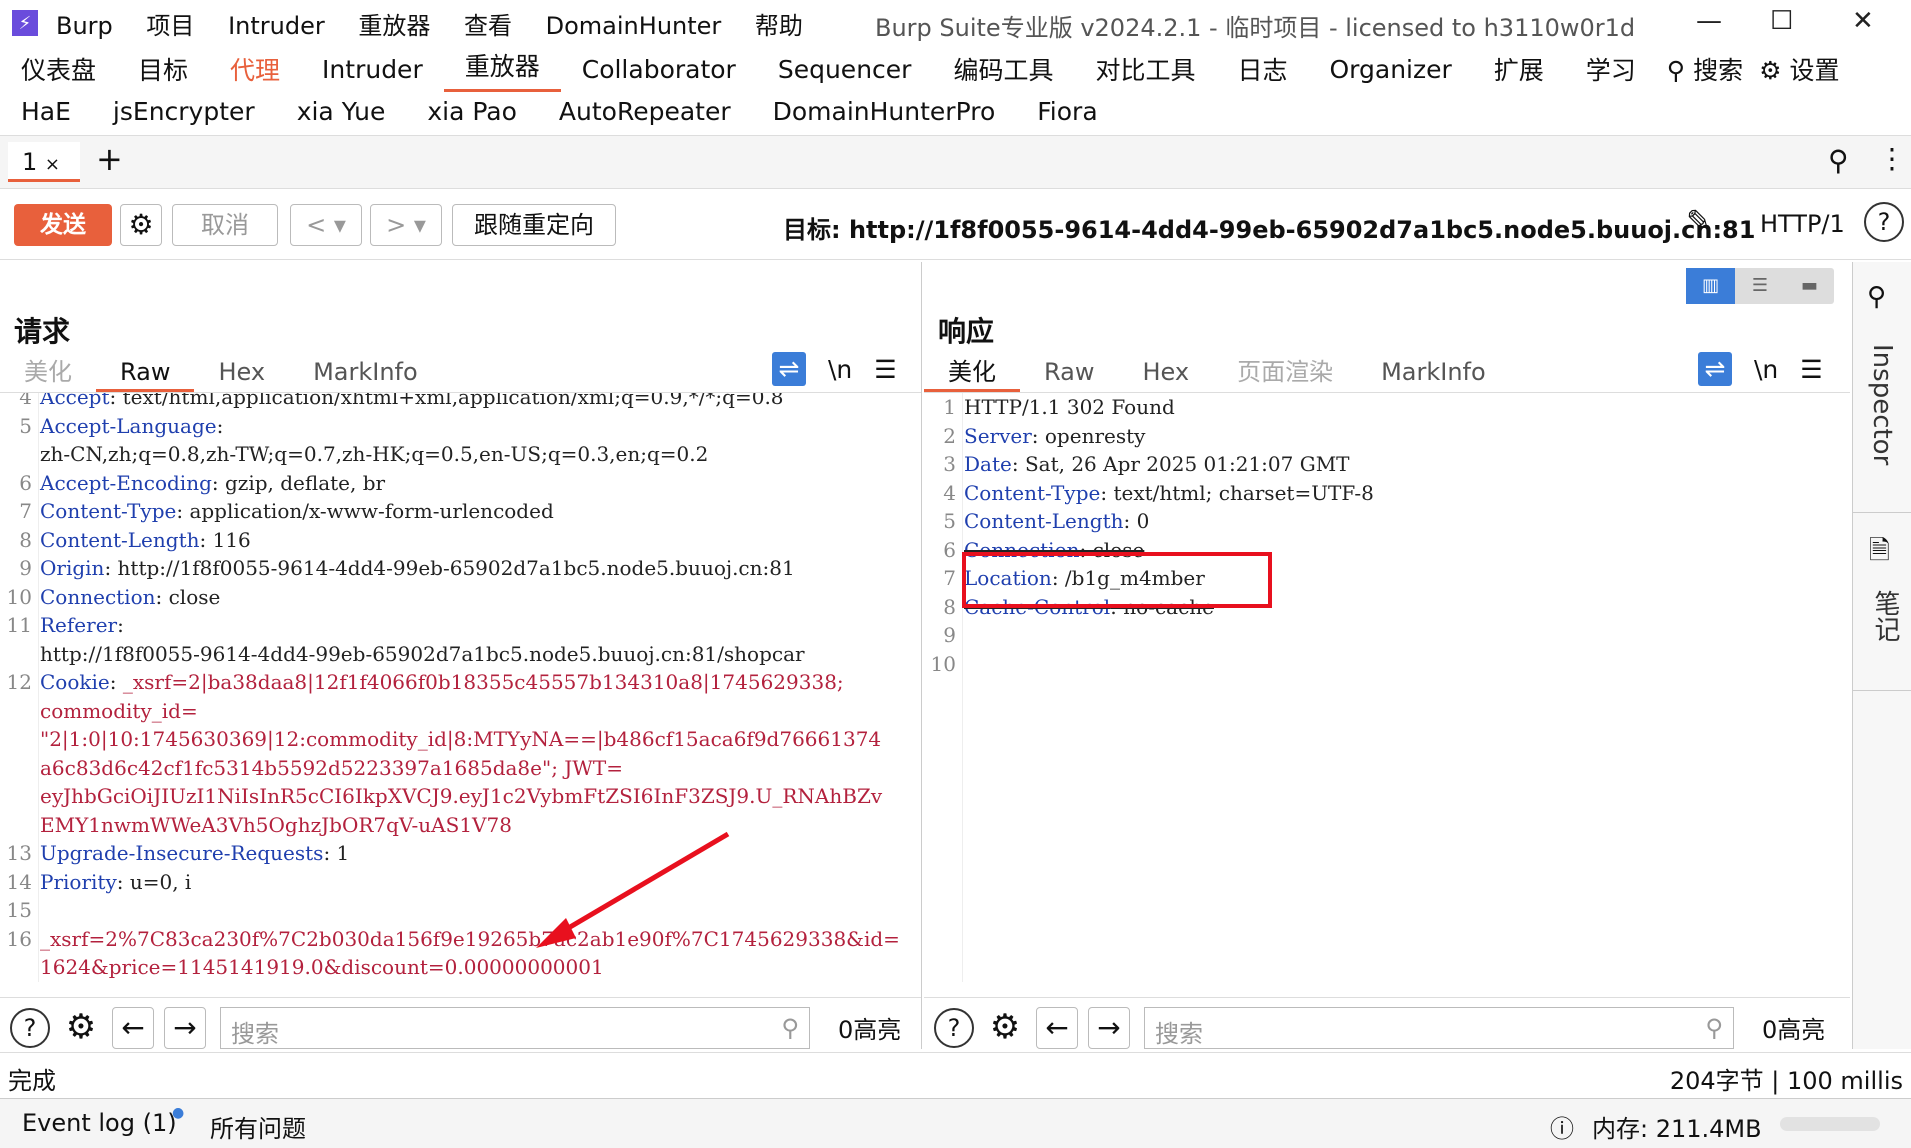  Describe the element at coordinates (472, 111) in the screenshot. I see `nav-xiapao: xia Pao` at that location.